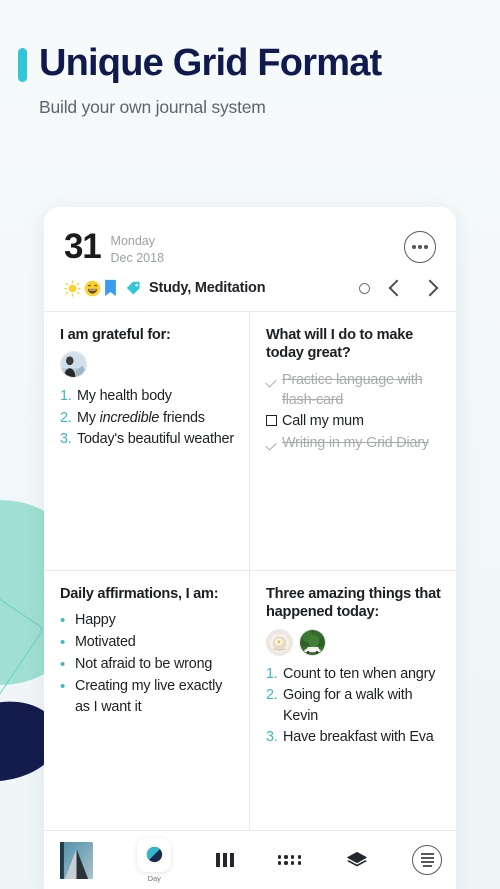 This screenshot has height=889, width=500. I want to click on list-menu-icon, so click(427, 860).